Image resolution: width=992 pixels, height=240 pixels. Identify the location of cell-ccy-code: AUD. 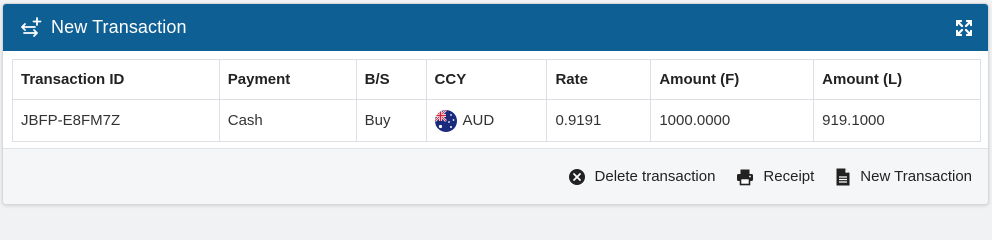
(478, 120).